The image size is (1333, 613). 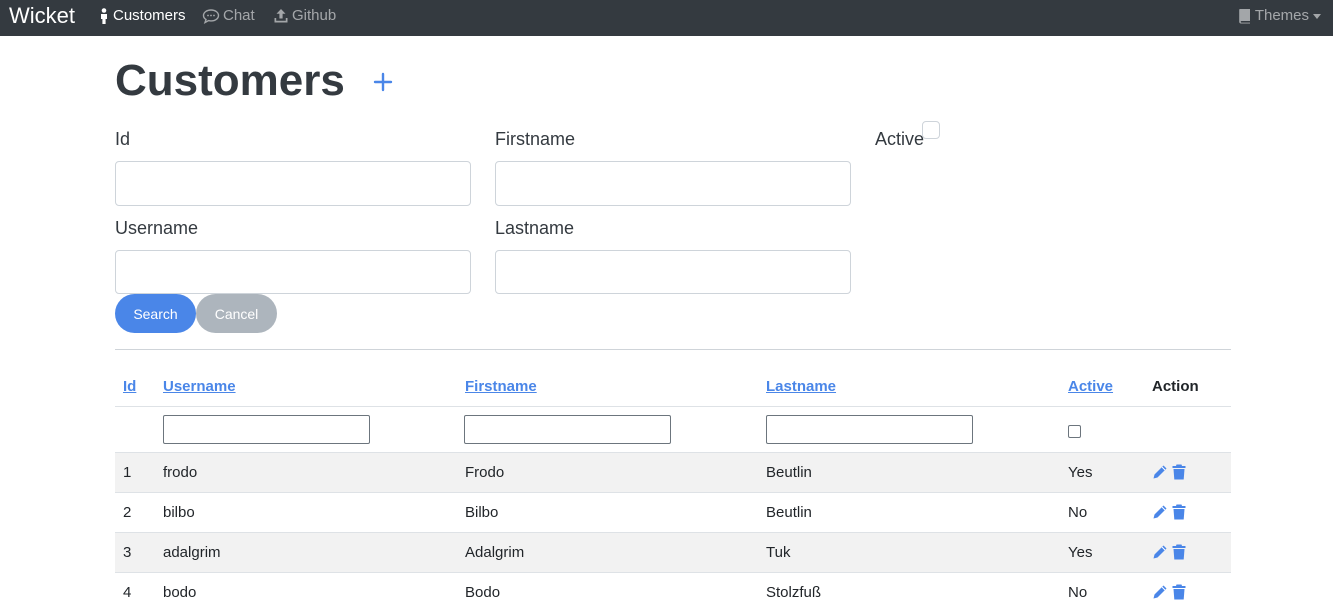 What do you see at coordinates (127, 592) in the screenshot?
I see `cell-id: 4` at bounding box center [127, 592].